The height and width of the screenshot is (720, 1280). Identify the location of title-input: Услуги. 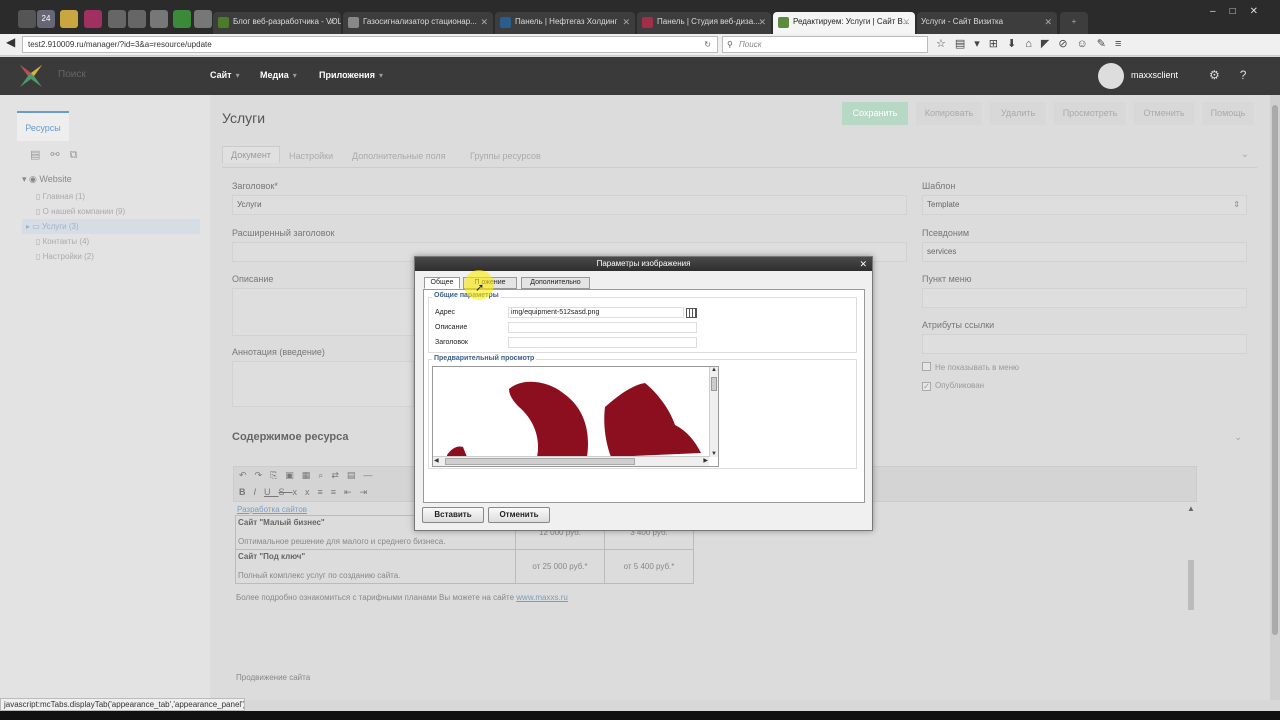
(569, 205).